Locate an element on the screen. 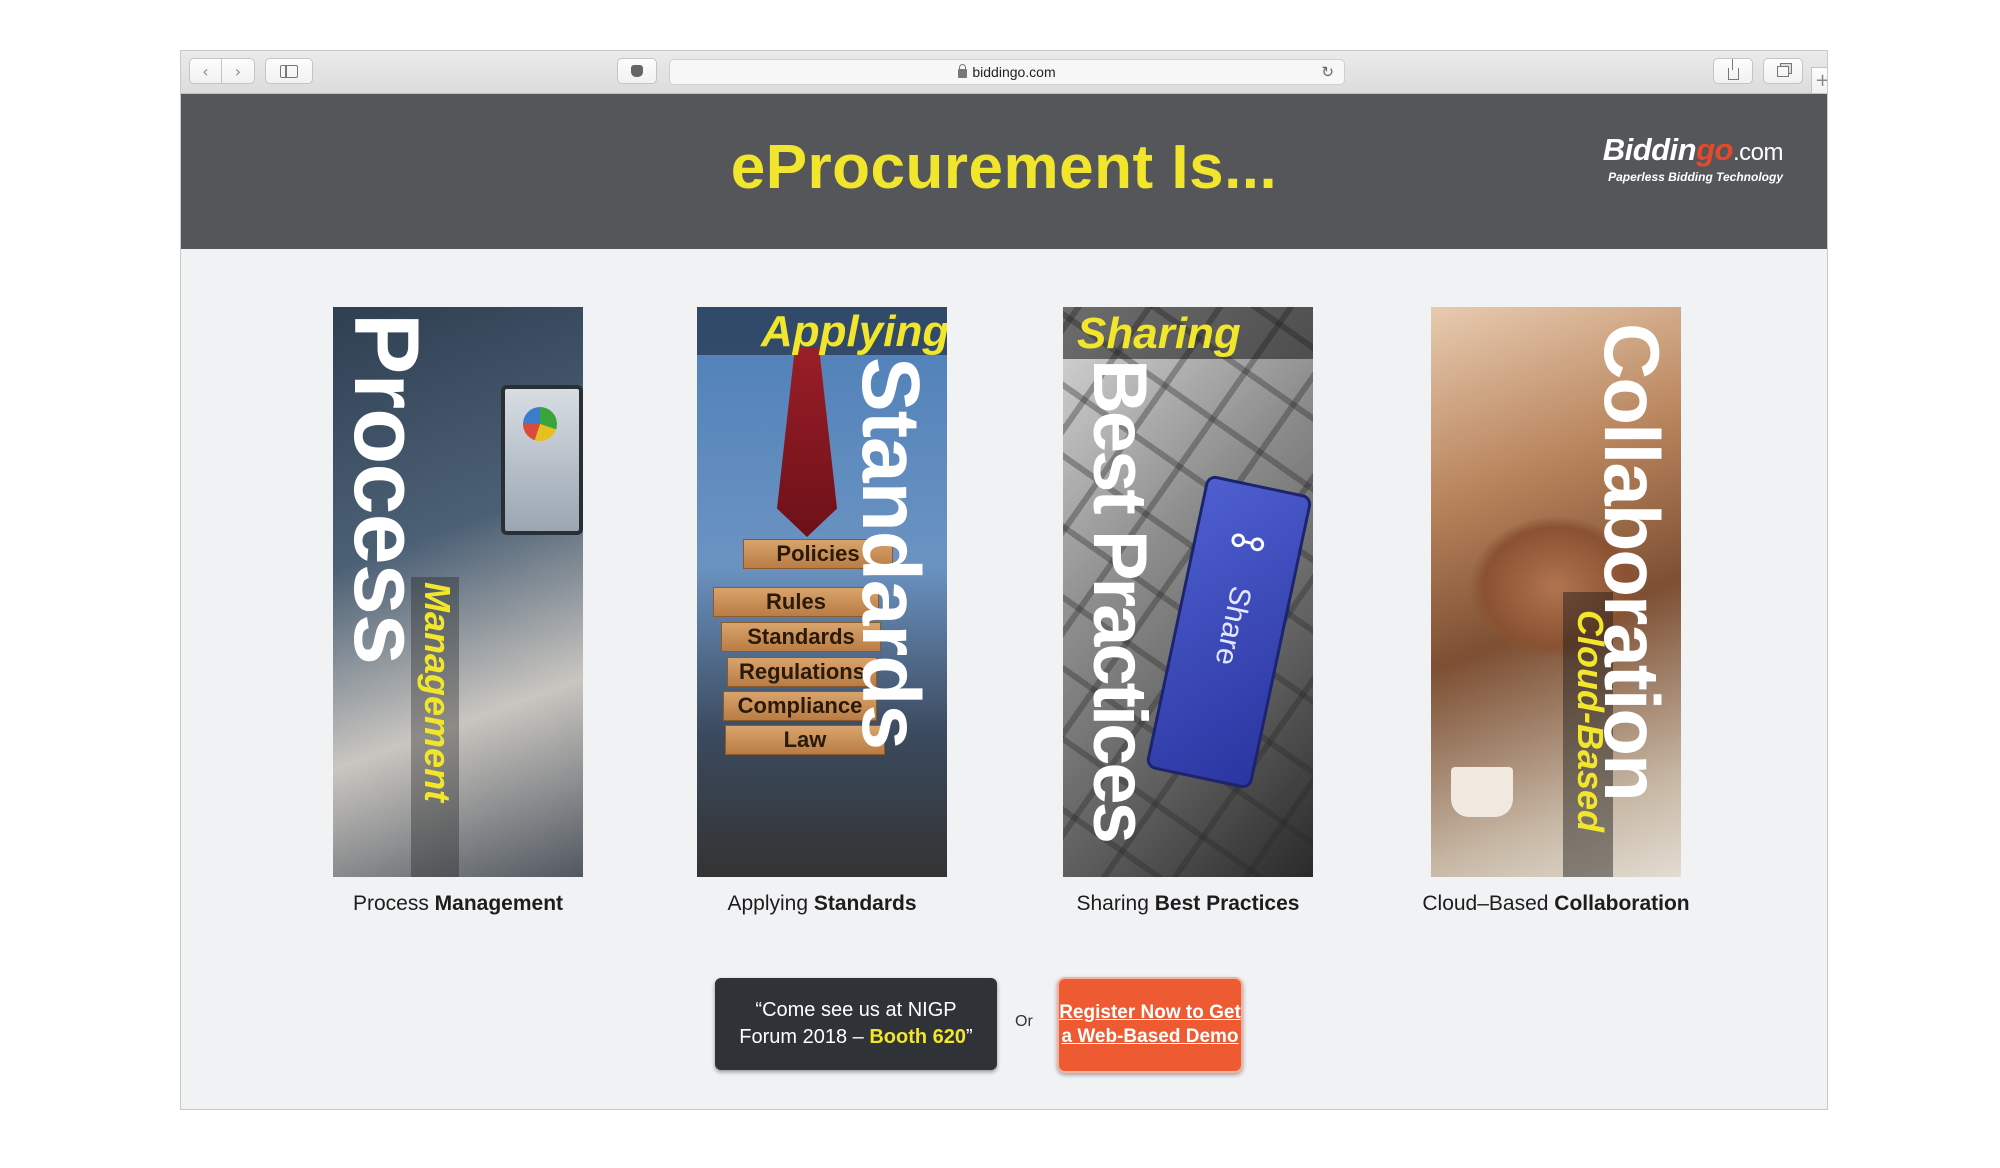  tile-process-management: Process Management Process Management is located at coordinates (458, 611).